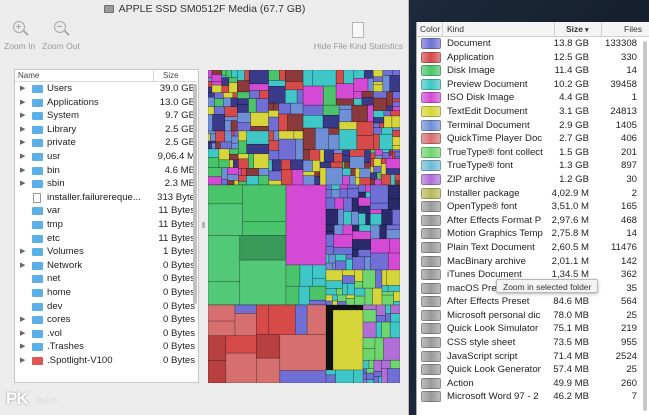 The image size is (649, 415). What do you see at coordinates (106, 307) in the screenshot?
I see `file-row: dev 0 Bytes` at bounding box center [106, 307].